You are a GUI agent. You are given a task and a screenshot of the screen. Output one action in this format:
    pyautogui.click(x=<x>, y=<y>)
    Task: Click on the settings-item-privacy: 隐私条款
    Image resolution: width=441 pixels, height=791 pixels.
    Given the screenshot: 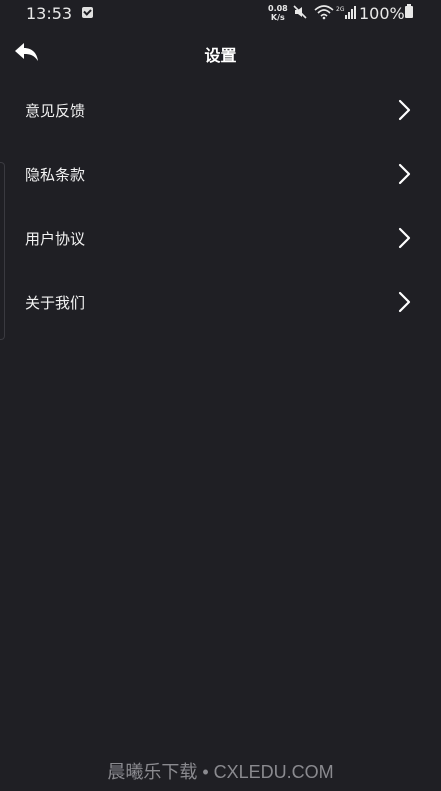 What is the action you would take?
    pyautogui.click(x=220, y=174)
    